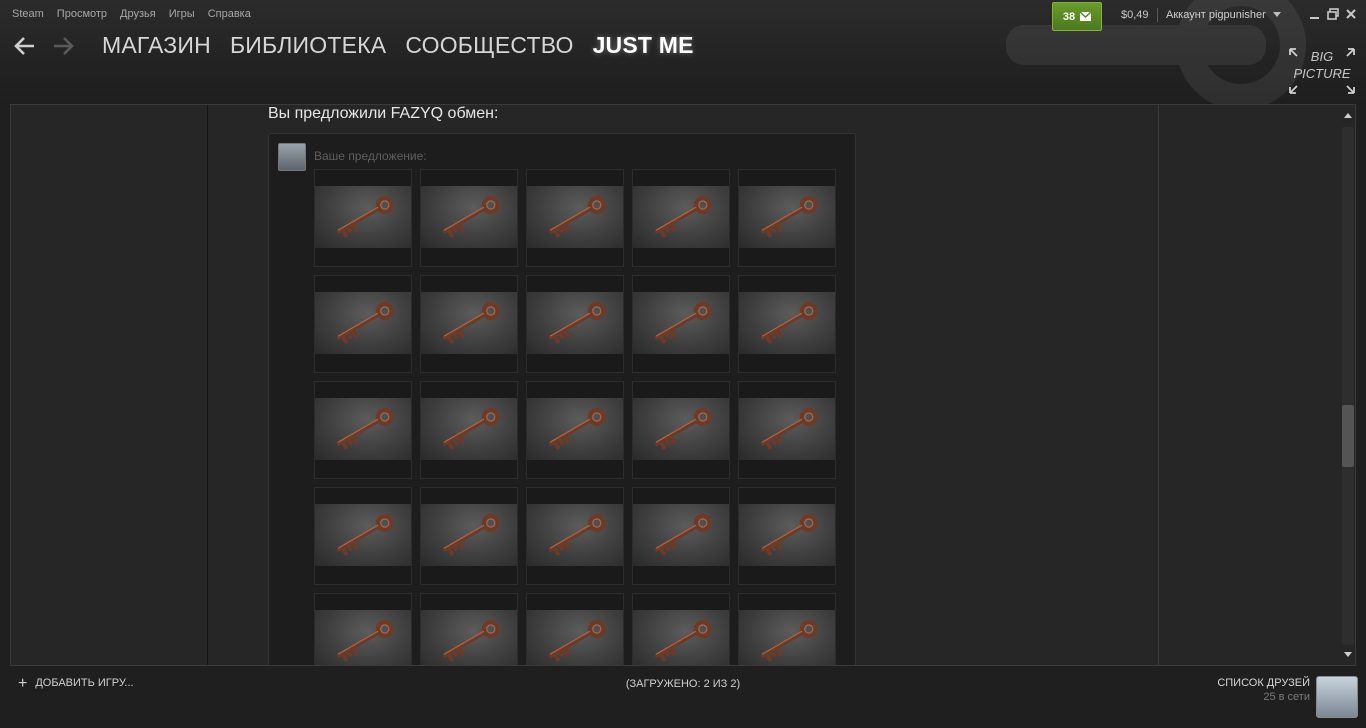 The image size is (1366, 728). I want to click on big-picture-button: BIG PICTURE, so click(1322, 71).